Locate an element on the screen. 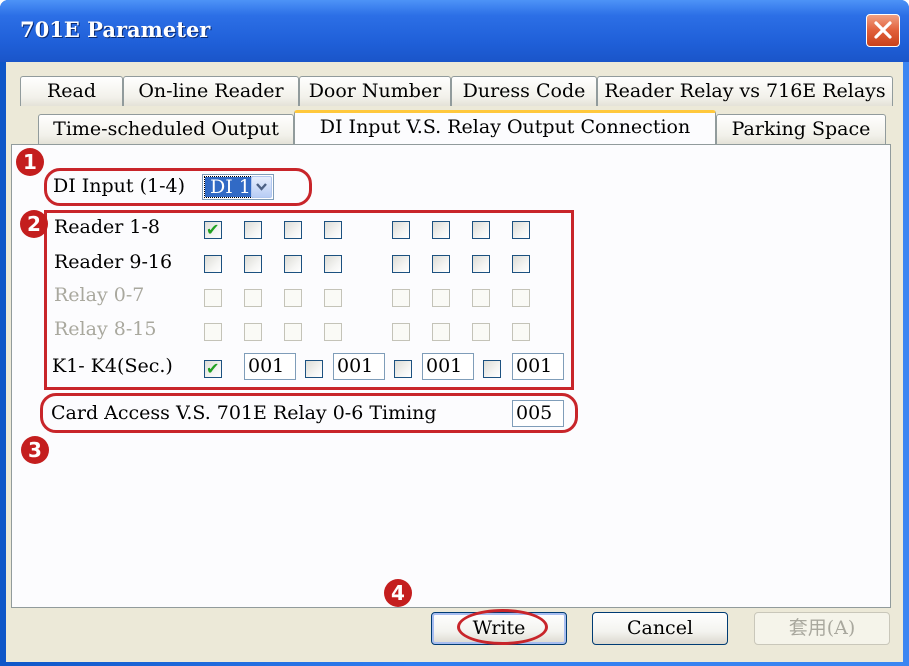 This screenshot has height=666, width=909. tab-duress-code: Duress Code is located at coordinates (524, 91).